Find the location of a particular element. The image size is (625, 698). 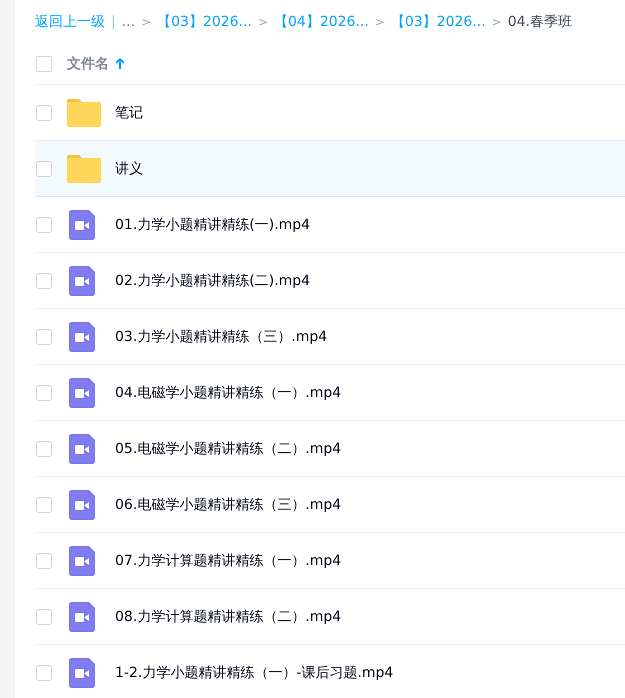

file-name: 02.力学小题精讲精练(二).mp4 is located at coordinates (212, 281).